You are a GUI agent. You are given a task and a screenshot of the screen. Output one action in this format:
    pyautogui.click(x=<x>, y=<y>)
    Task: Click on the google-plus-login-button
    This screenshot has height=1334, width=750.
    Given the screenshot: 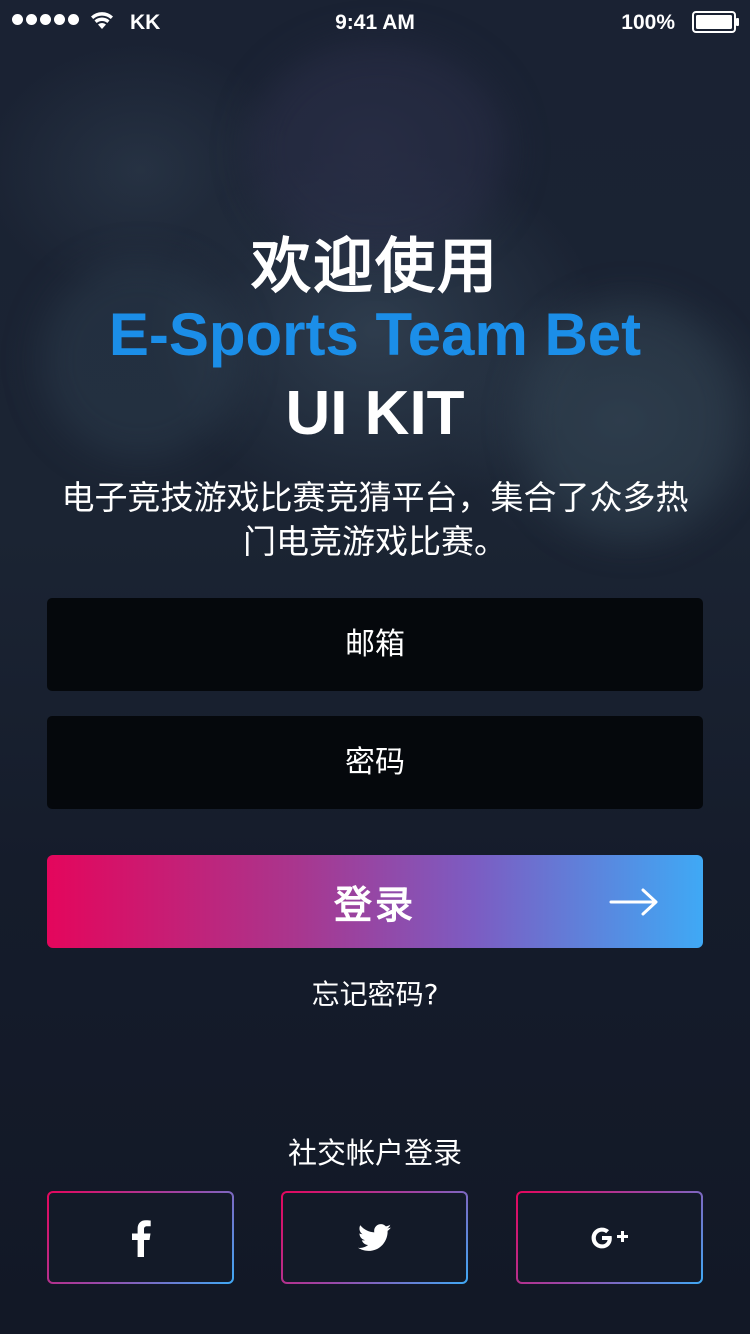 What is the action you would take?
    pyautogui.click(x=609, y=1237)
    